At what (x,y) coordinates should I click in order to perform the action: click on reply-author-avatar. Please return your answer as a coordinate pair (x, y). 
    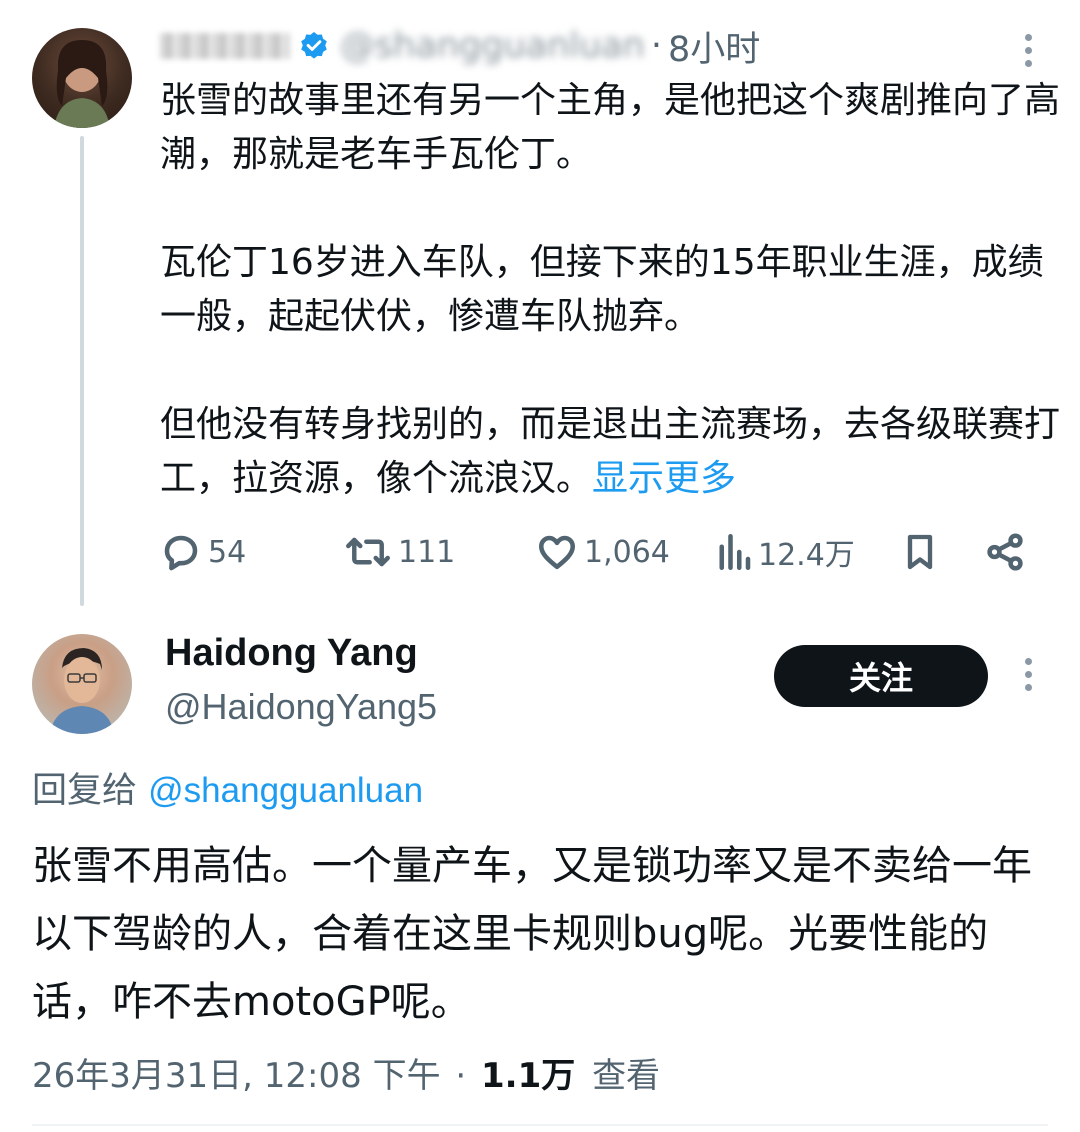
    Looking at the image, I should click on (82, 684).